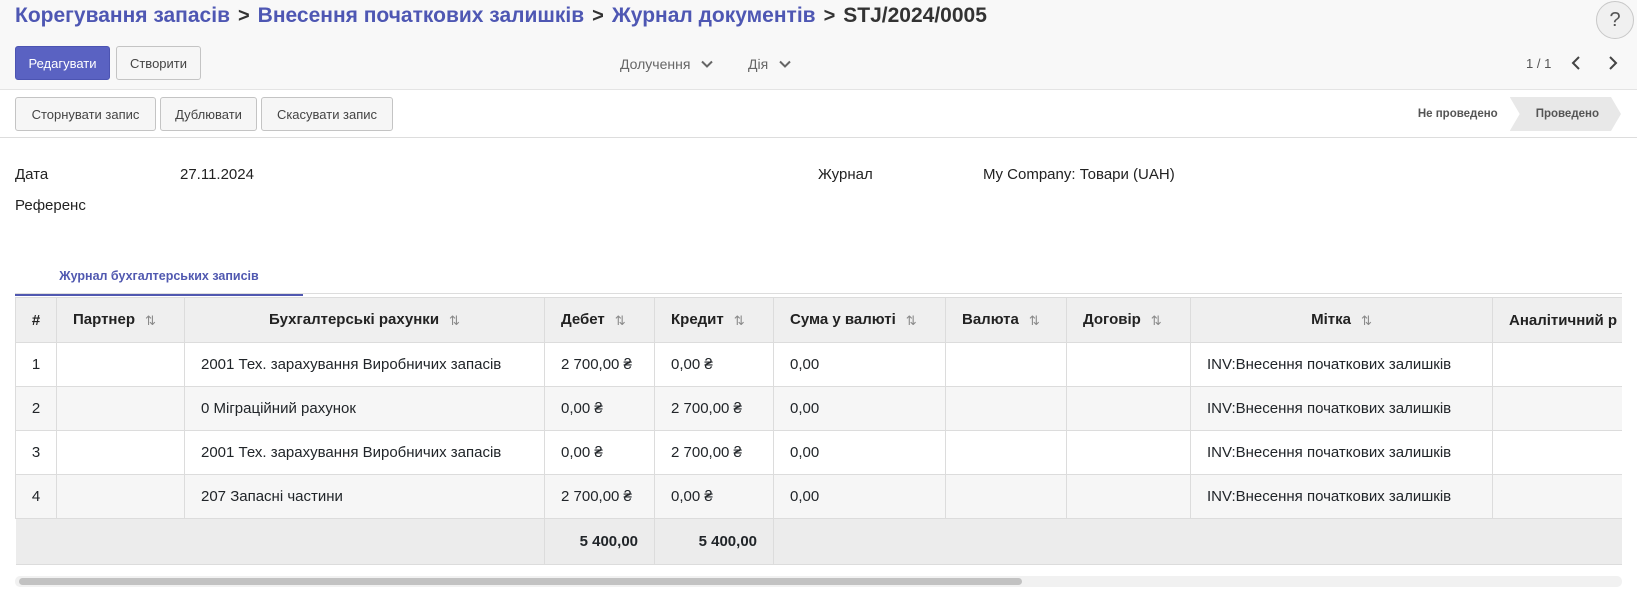 This screenshot has height=611, width=1637. What do you see at coordinates (208, 114) in the screenshot?
I see `duplicate-button: Дублювати` at bounding box center [208, 114].